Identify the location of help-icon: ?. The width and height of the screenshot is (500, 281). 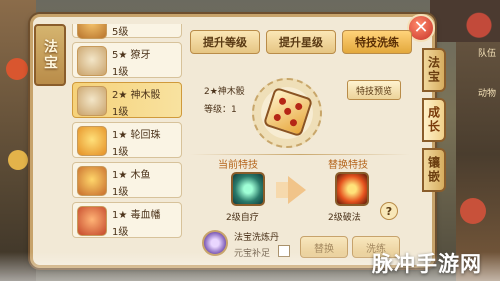
(389, 211).